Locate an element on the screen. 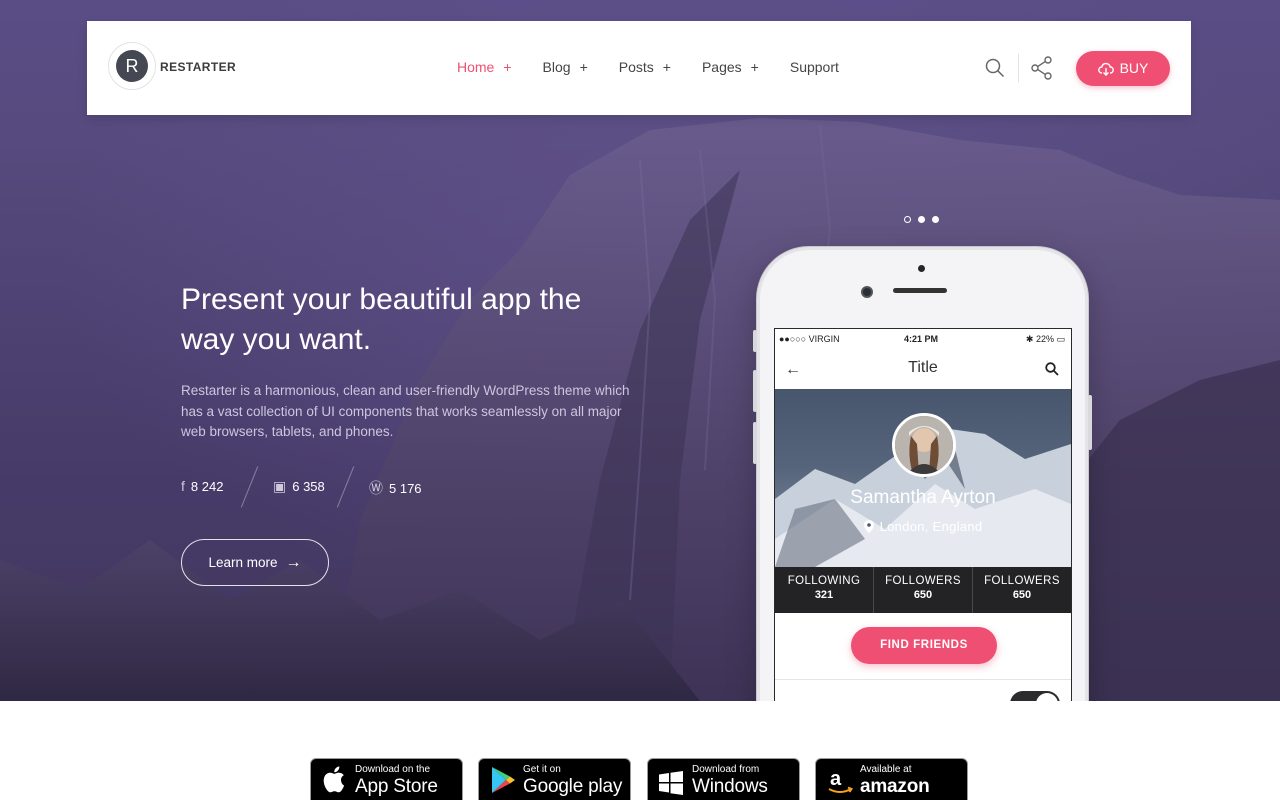 The width and height of the screenshot is (1280, 800). header-divider is located at coordinates (1018, 68).